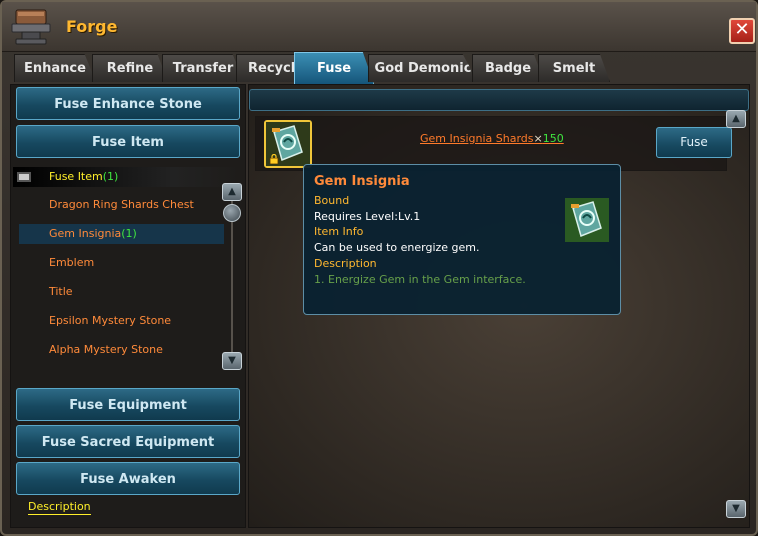 The image size is (758, 536). Describe the element at coordinates (121, 205) in the screenshot. I see `list-item-dragon-ring-shards-chest: Dragon Ring Shards Chest` at that location.